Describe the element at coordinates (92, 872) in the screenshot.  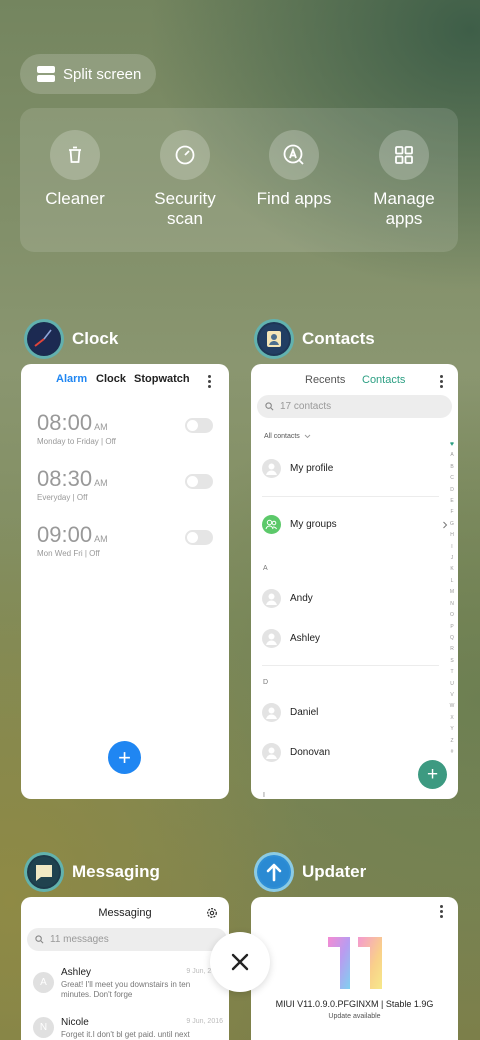
I see `messaging-app-header: Messaging` at that location.